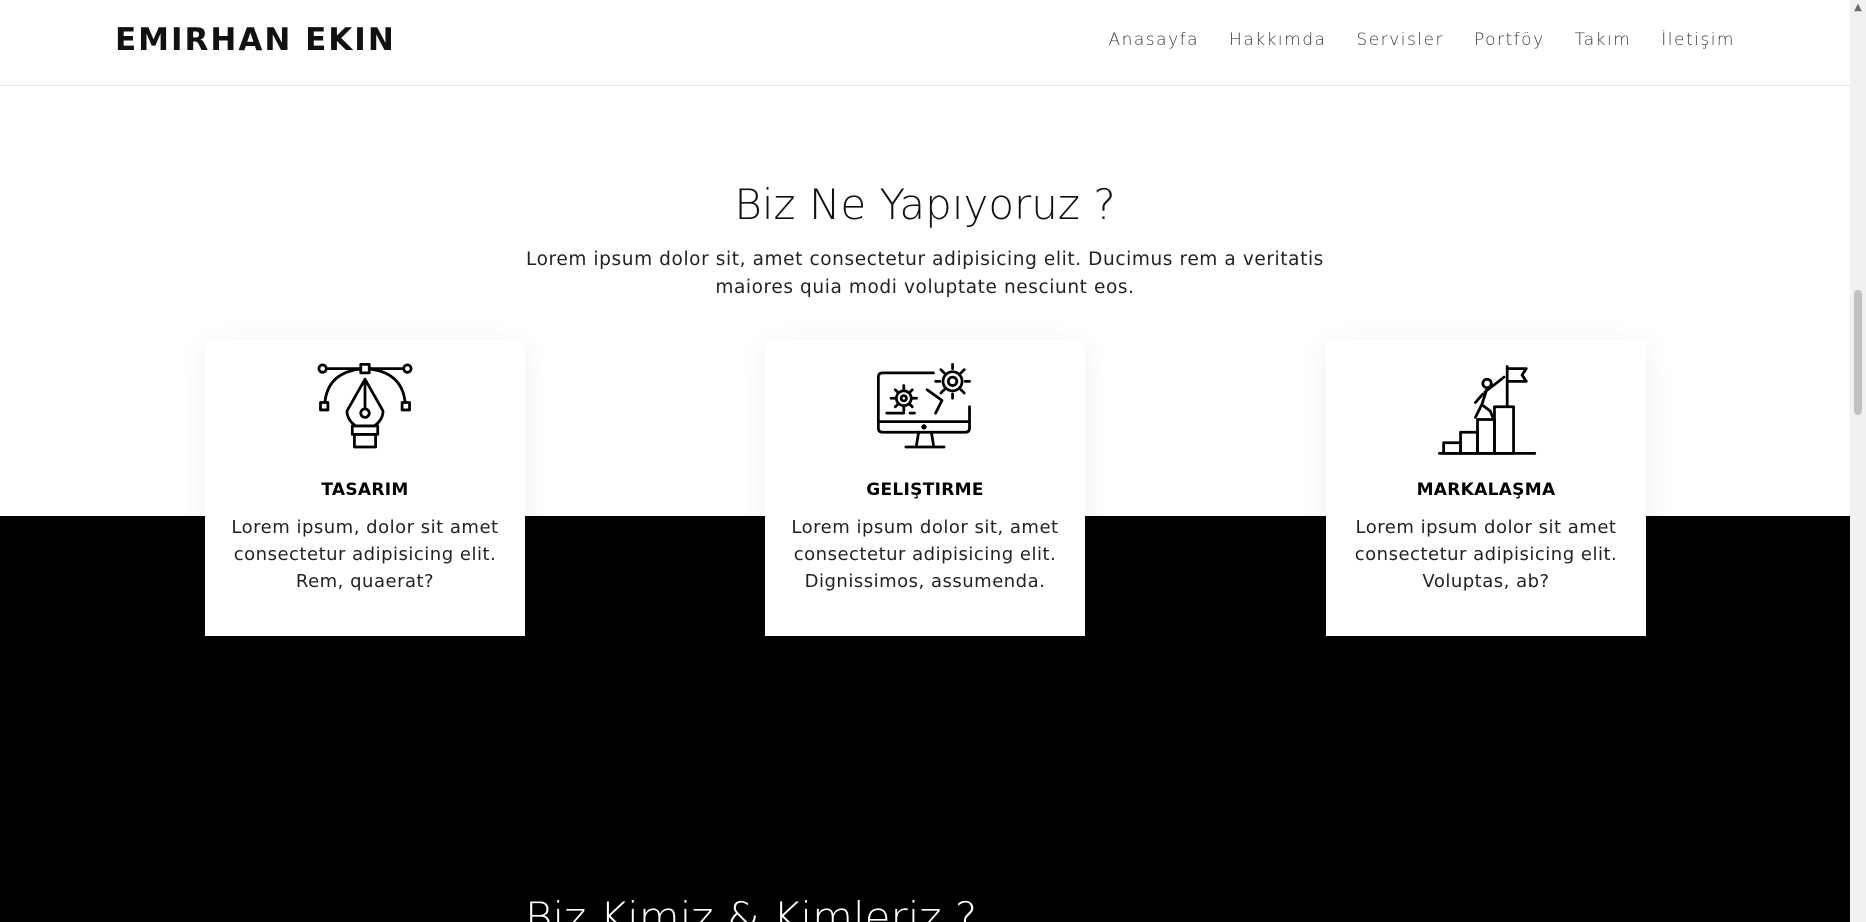  What do you see at coordinates (365, 405) in the screenshot?
I see `pen-tool-icon` at bounding box center [365, 405].